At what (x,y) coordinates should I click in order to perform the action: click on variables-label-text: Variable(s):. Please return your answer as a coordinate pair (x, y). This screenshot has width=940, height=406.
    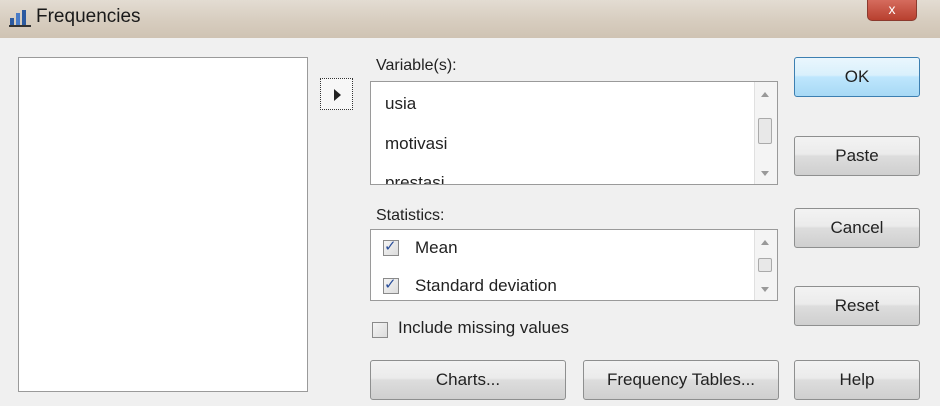
    Looking at the image, I should click on (416, 65).